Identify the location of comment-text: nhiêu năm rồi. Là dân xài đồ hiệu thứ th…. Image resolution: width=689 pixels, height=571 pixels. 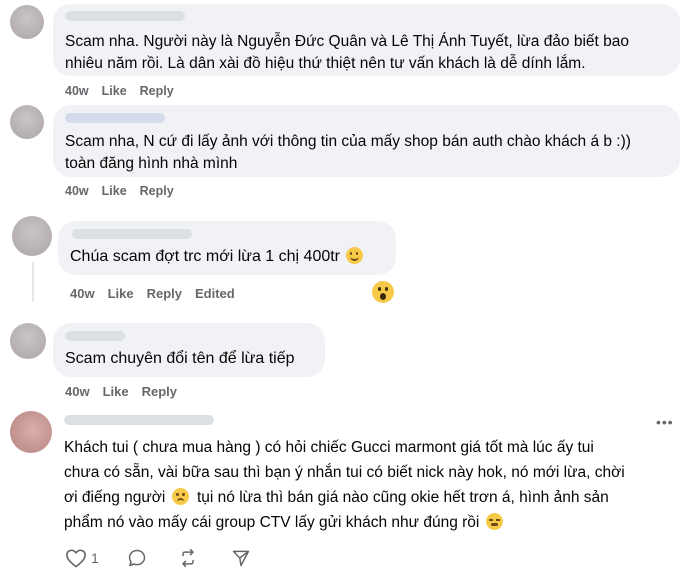
(325, 63).